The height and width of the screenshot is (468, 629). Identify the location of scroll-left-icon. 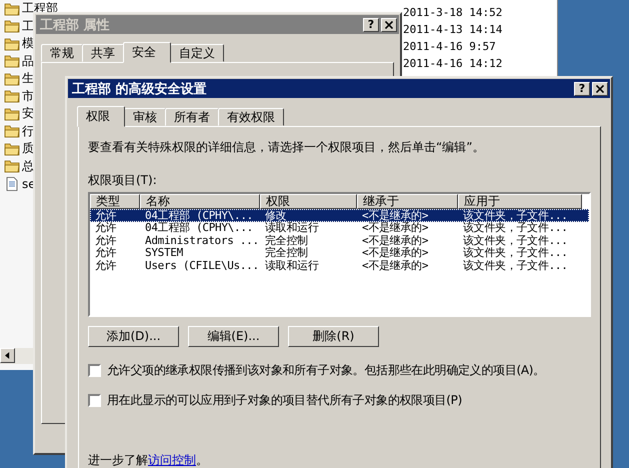
(7, 355).